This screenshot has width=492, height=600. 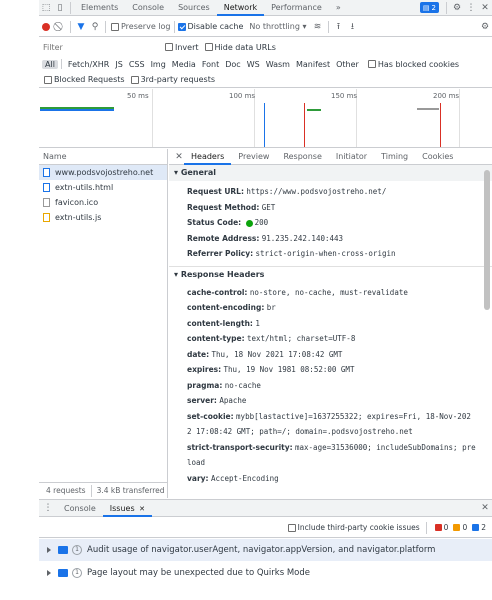 What do you see at coordinates (330, 273) in the screenshot?
I see `response-headers-section-header: ▾ Response Headers` at bounding box center [330, 273].